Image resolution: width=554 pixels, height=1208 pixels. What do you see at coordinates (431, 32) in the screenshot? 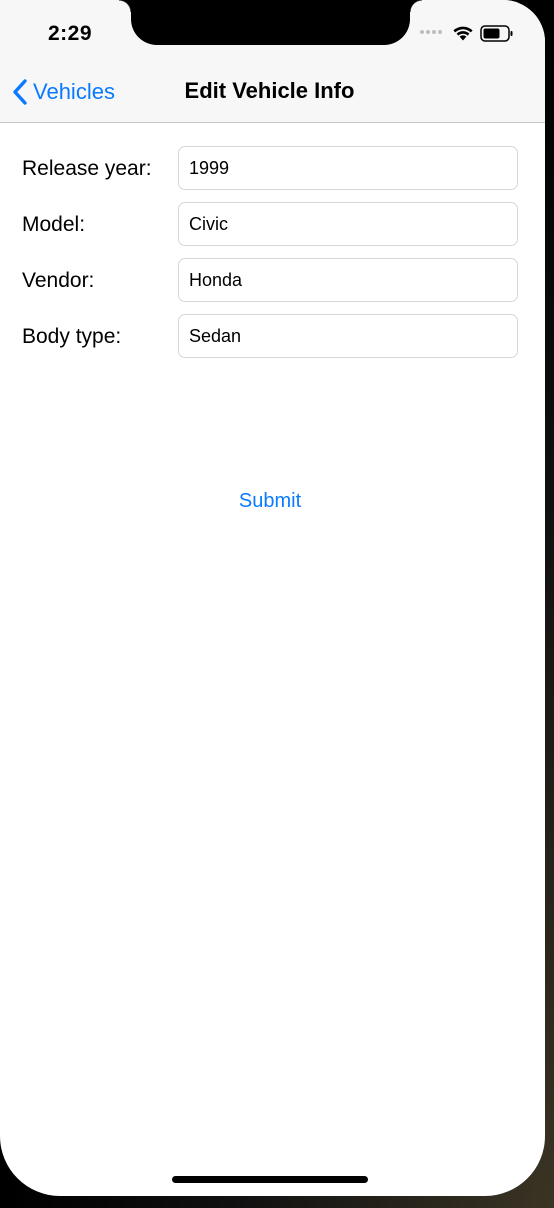
I see `signal-icon` at bounding box center [431, 32].